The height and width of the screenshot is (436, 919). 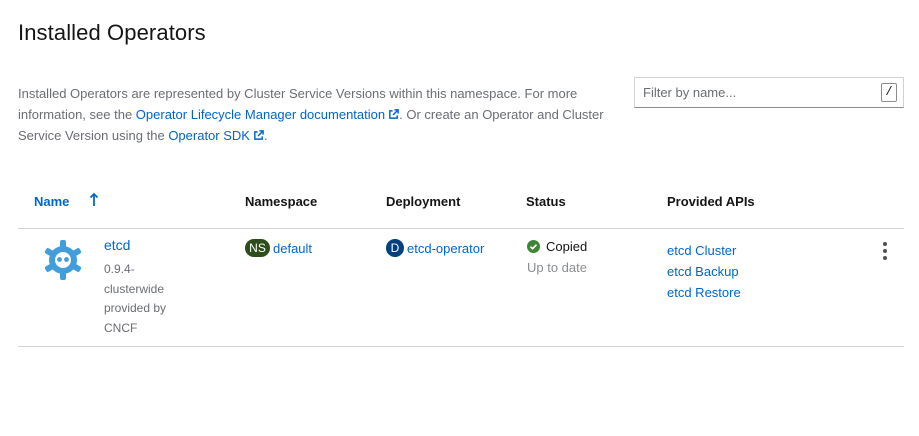 I want to click on filter-box: /, so click(x=769, y=92).